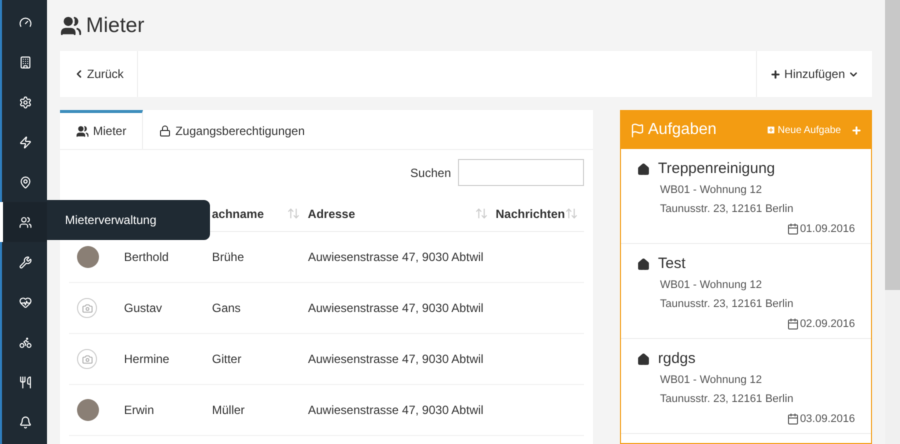  What do you see at coordinates (637, 130) in the screenshot?
I see `flag-icon` at bounding box center [637, 130].